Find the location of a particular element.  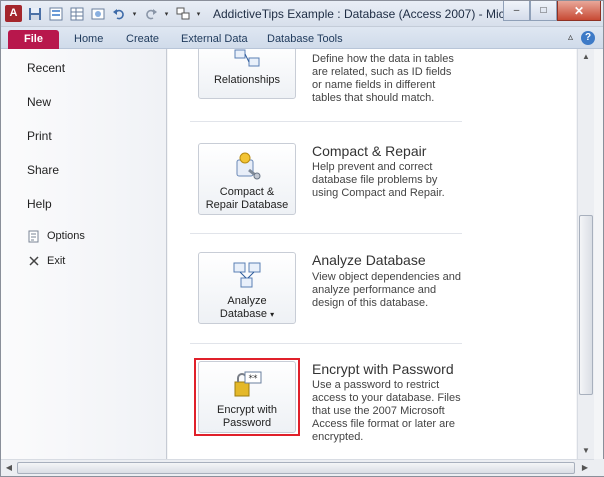

save-icon is located at coordinates (34, 13).